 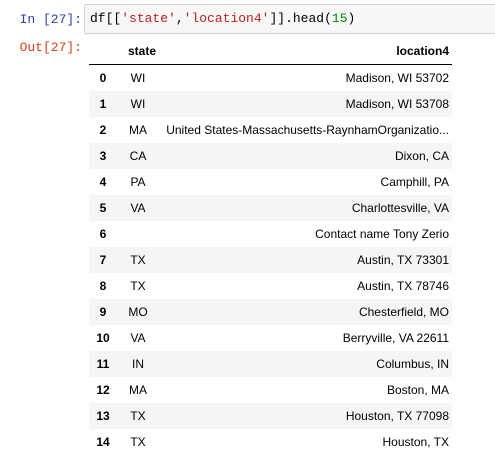 I want to click on row-index: 14, so click(x=103, y=442).